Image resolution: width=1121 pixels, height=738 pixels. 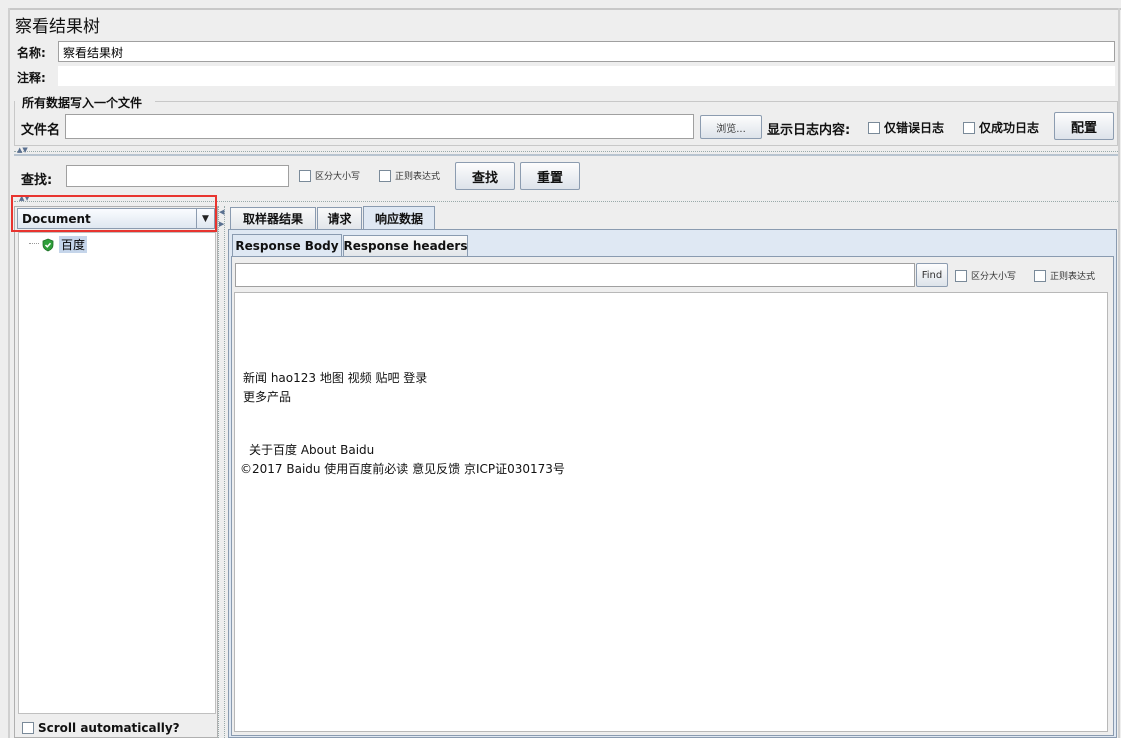 What do you see at coordinates (417, 175) in the screenshot?
I see `search-regex-label: 正则表达式` at bounding box center [417, 175].